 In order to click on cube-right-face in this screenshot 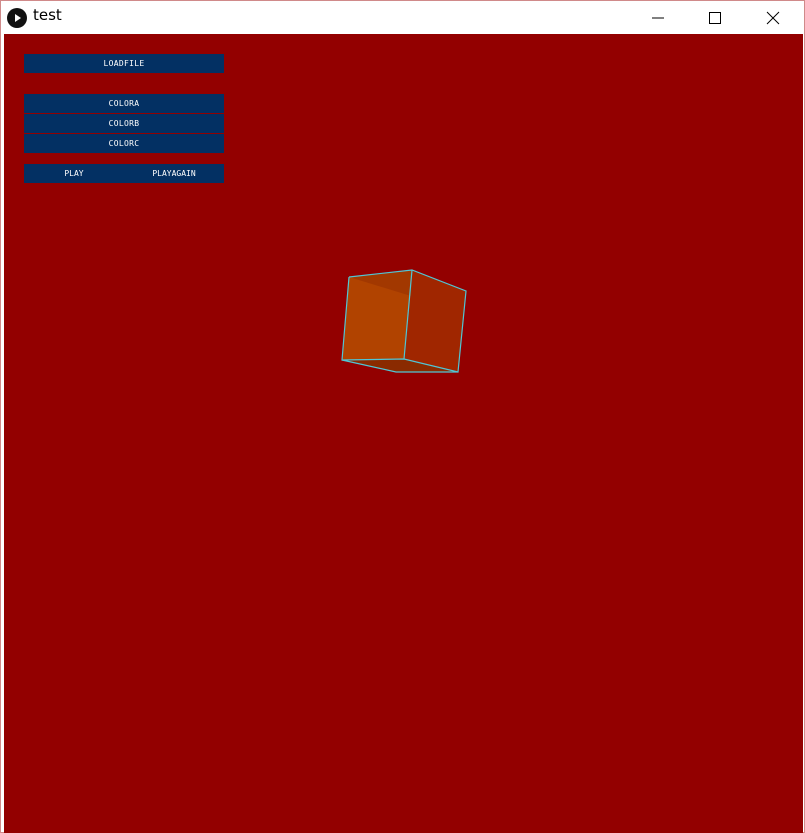, I will do `click(435, 321)`.